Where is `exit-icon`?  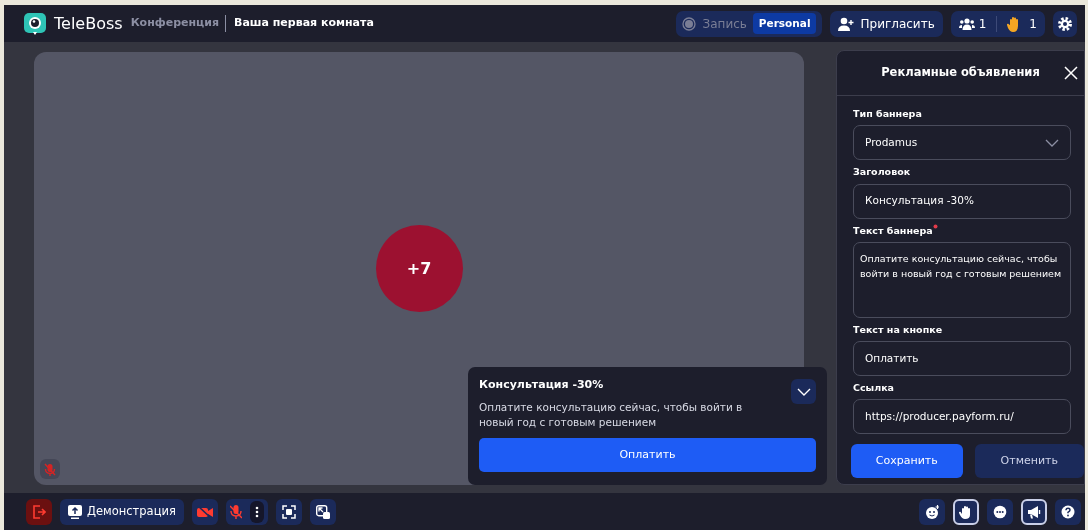
exit-icon is located at coordinates (39, 511).